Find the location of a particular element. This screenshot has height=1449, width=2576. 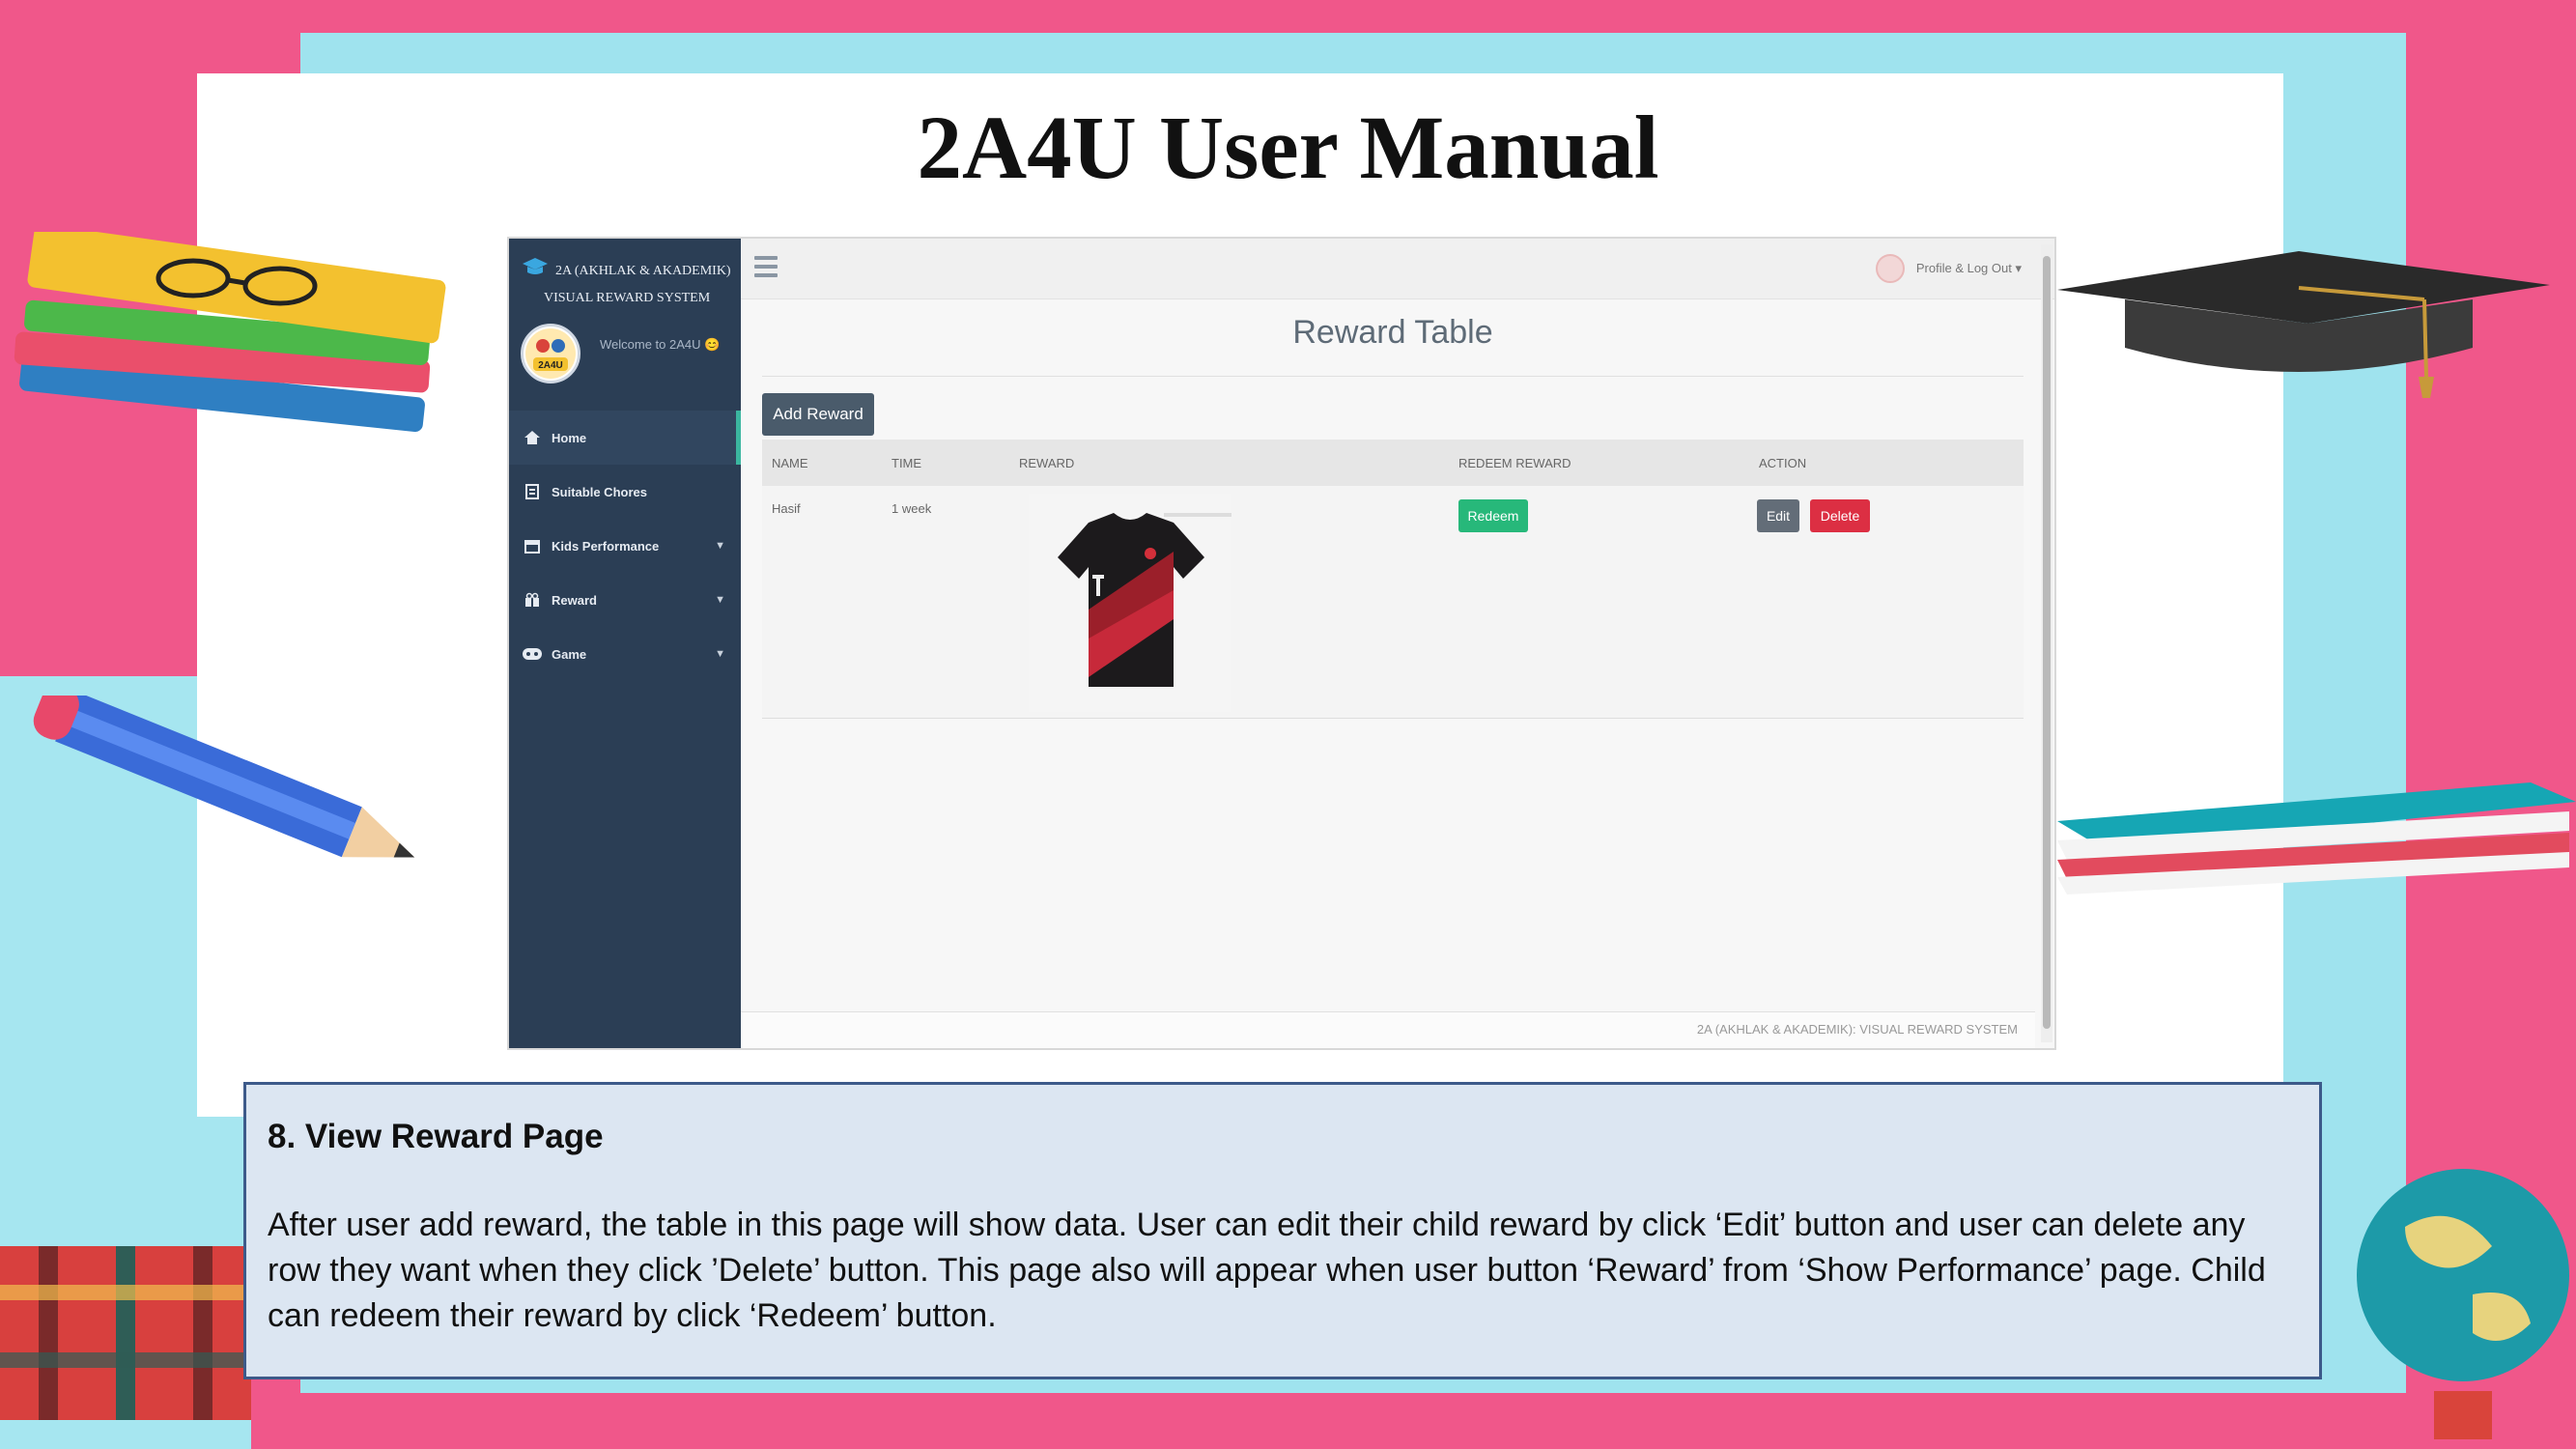

sidebar-nav: Home Suitable Chores Kids Performance ▼ is located at coordinates (625, 546).